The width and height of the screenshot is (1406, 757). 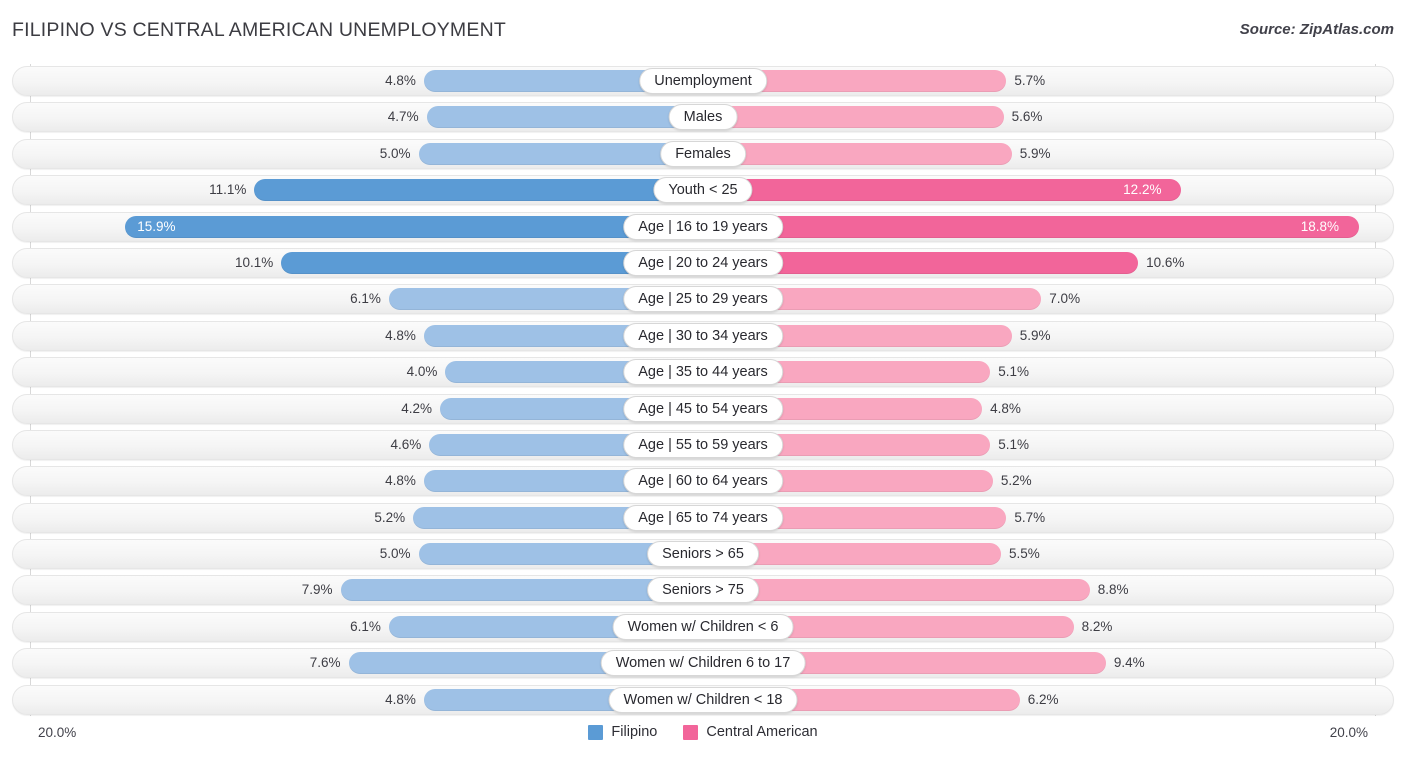 What do you see at coordinates (1043, 699) in the screenshot?
I see `bar-value-central-american: 6.2%` at bounding box center [1043, 699].